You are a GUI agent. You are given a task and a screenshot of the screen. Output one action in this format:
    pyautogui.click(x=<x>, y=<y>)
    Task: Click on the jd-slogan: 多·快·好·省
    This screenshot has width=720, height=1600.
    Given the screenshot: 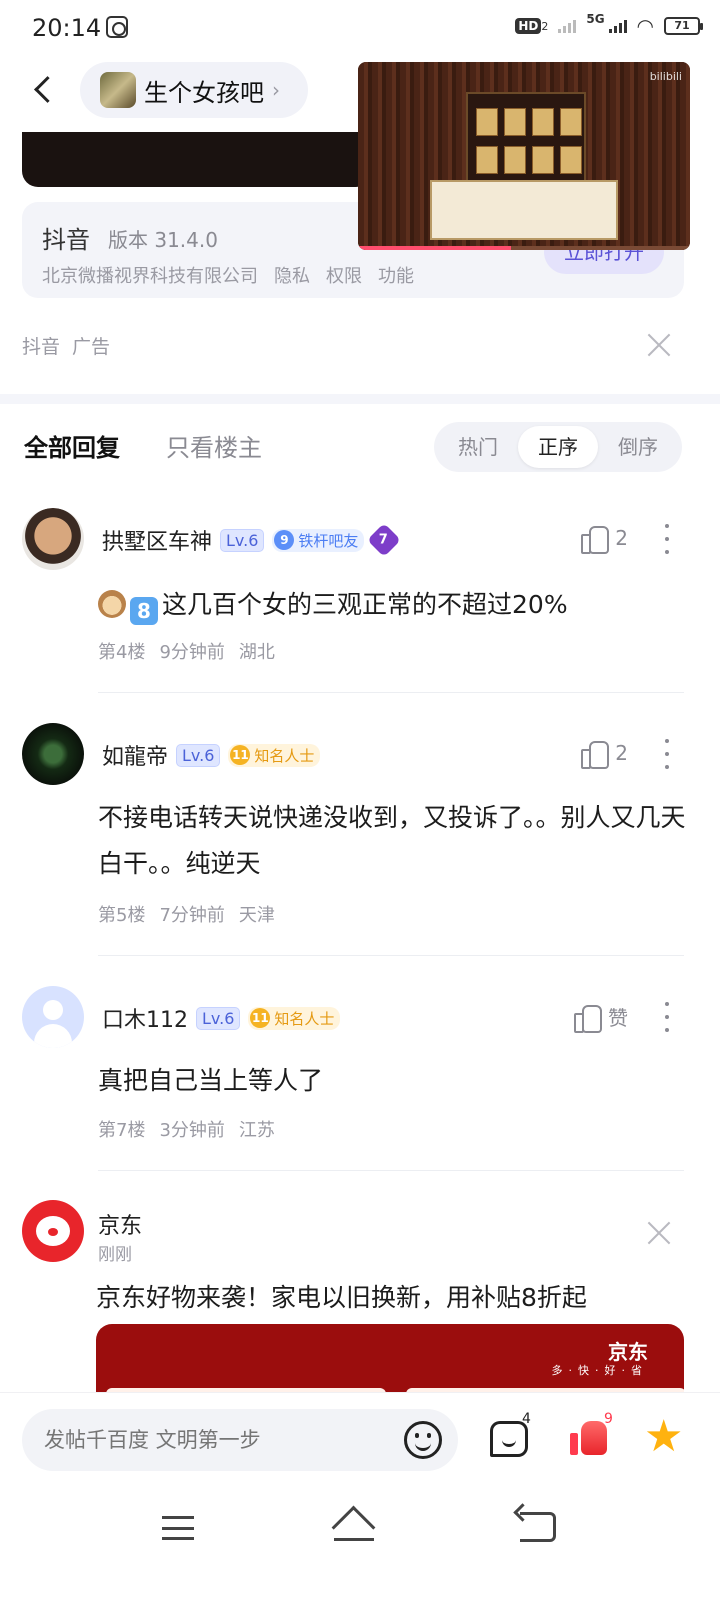 What is the action you would take?
    pyautogui.click(x=599, y=1370)
    